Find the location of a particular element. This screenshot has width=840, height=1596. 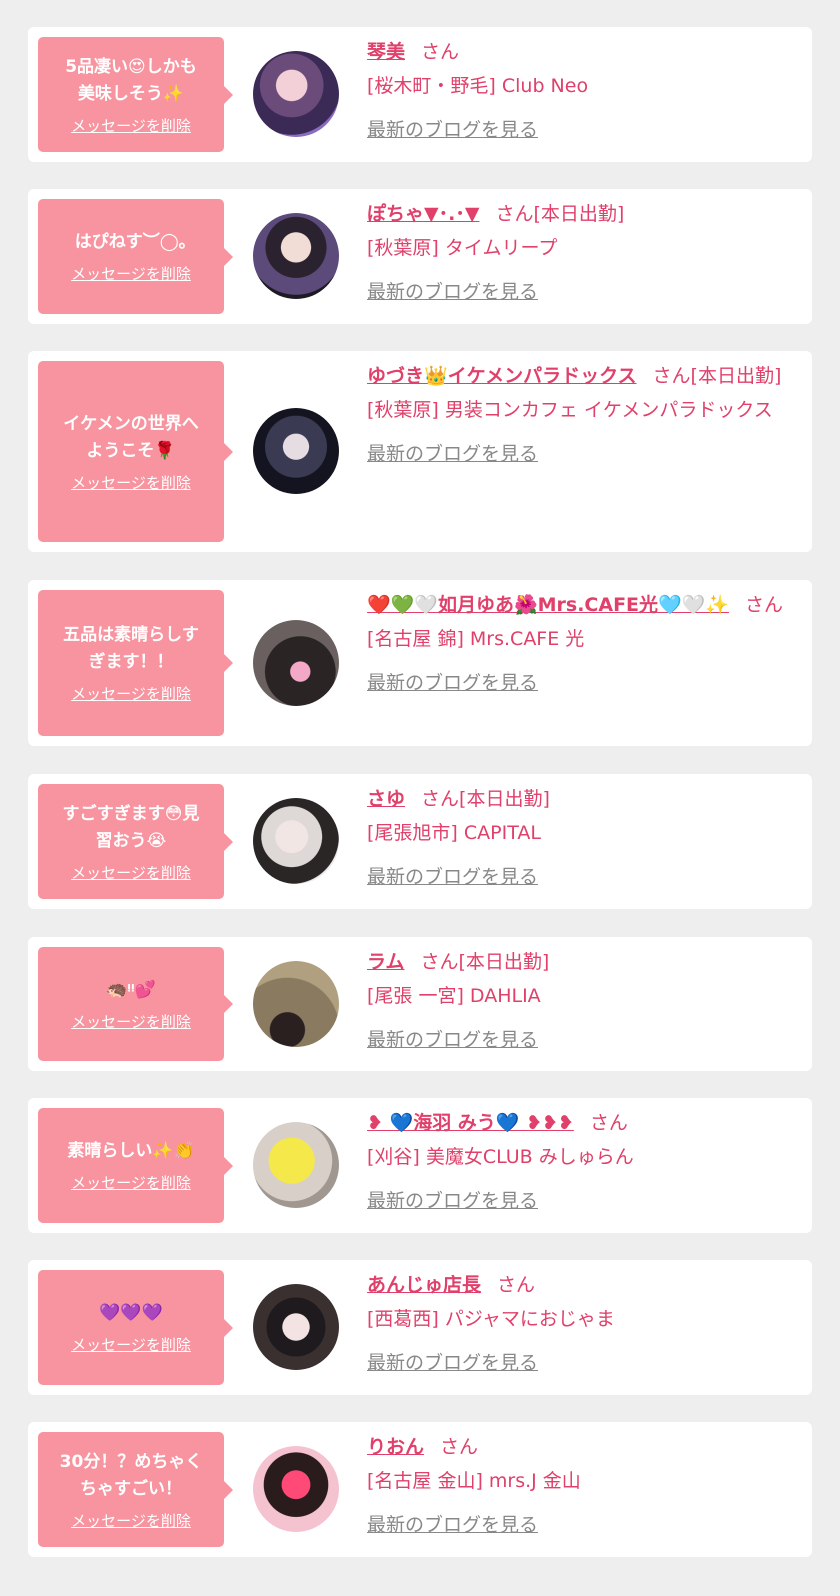

cast-info: ぽちゃ▼･.･▼ さん[本日出勤] [秋葉原] タイムリープ 最新のブログを見る is located at coordinates (584, 253).